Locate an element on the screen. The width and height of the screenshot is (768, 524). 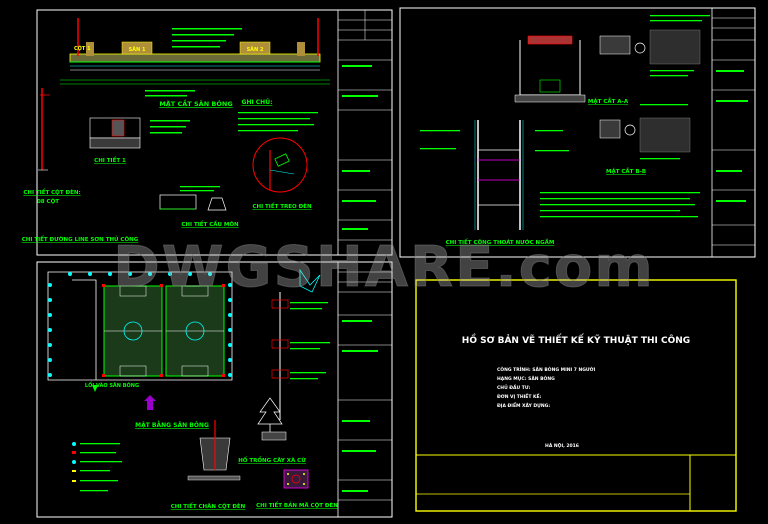
lamp-hanging-detail-drawing is located at coordinates (280, 165).